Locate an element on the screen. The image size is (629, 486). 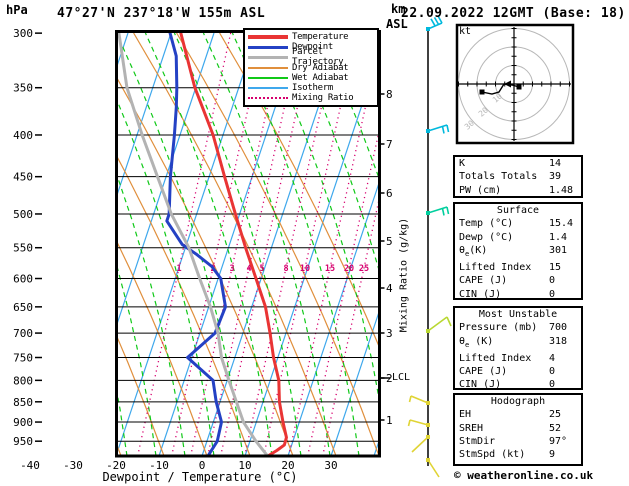
km-tick-label: 5 is located at coordinates (389, 241).